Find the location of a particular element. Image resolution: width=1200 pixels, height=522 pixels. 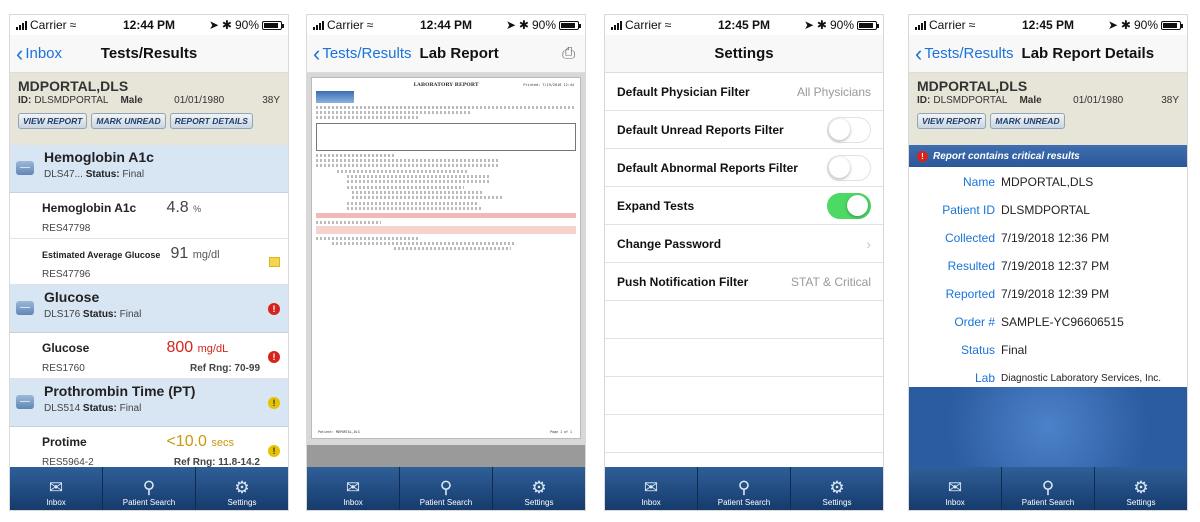

report-header-box is located at coordinates (446, 137).